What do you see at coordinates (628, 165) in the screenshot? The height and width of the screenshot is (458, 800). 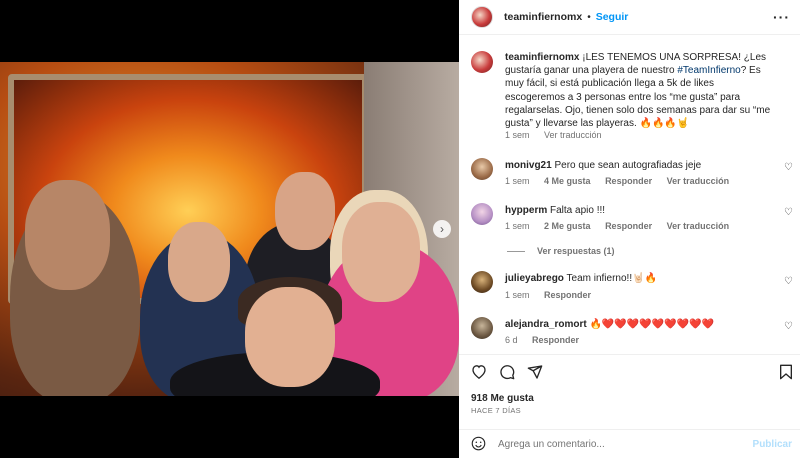 I see `comment-body: Pero que sean autografiadas jeje` at bounding box center [628, 165].